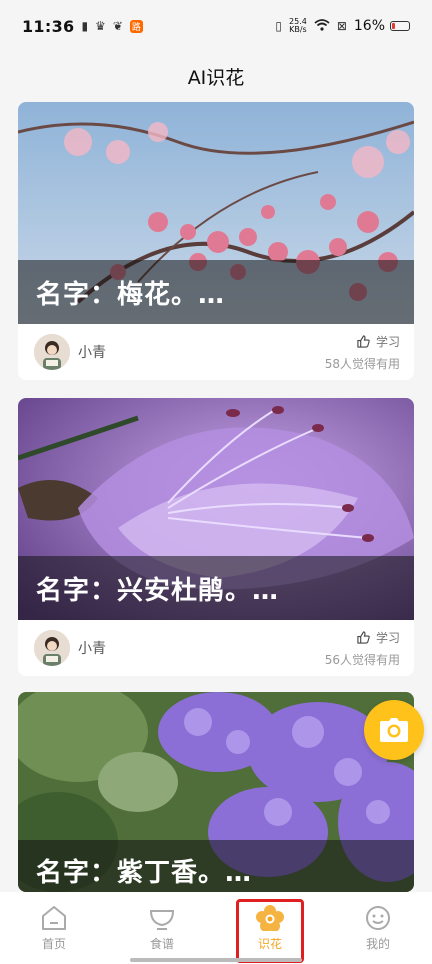  What do you see at coordinates (100, 26) in the screenshot?
I see `crown-icon: ♛` at bounding box center [100, 26].